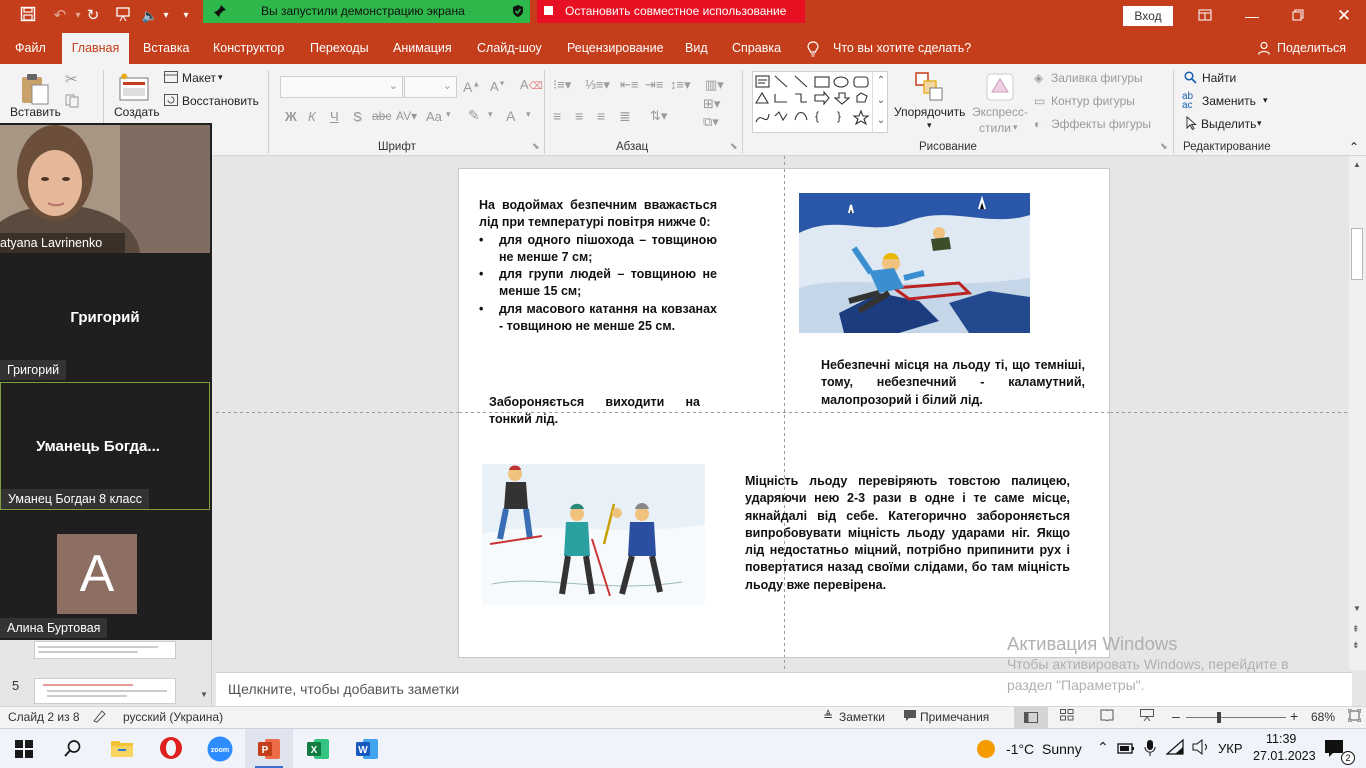 The width and height of the screenshot is (1366, 768). What do you see at coordinates (28, 16) in the screenshot?
I see `save-icon` at bounding box center [28, 16].